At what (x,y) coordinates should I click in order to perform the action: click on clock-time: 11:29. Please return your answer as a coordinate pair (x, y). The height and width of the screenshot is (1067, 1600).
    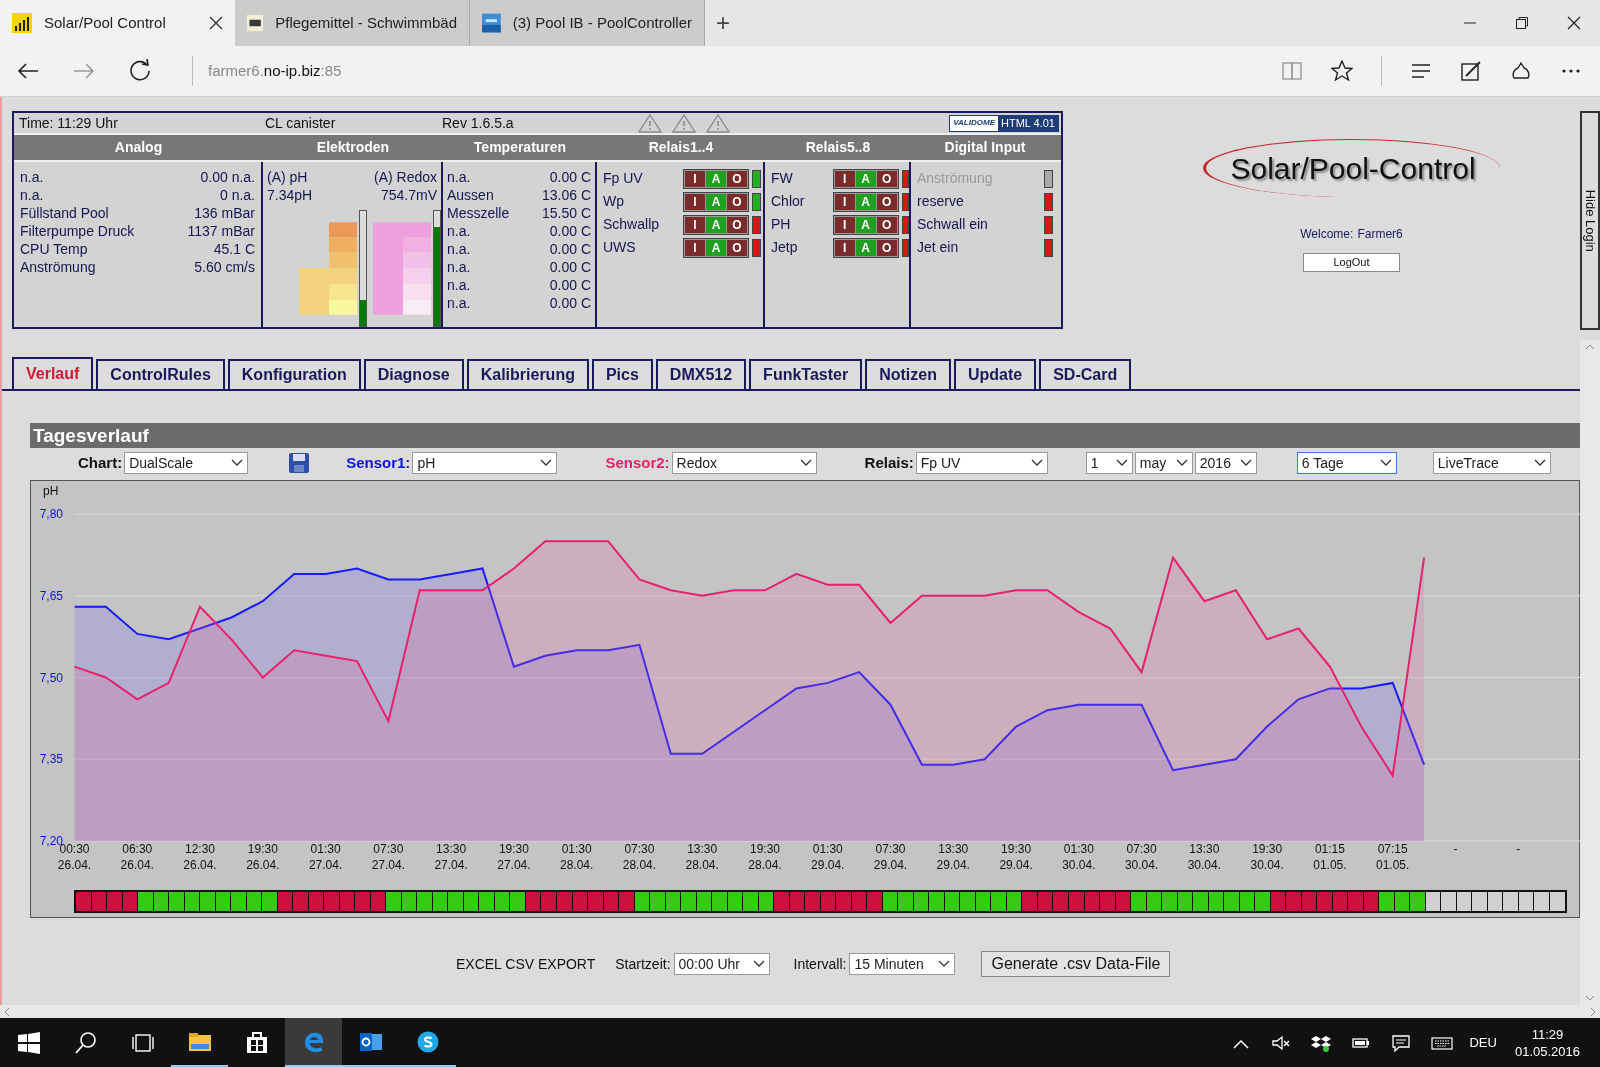
    Looking at the image, I should click on (1547, 1034).